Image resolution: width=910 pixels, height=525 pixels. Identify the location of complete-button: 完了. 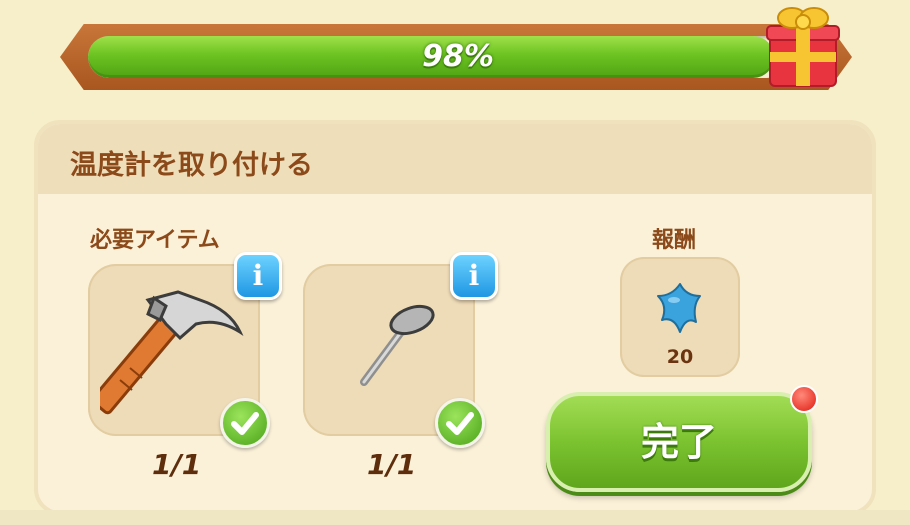
(679, 442).